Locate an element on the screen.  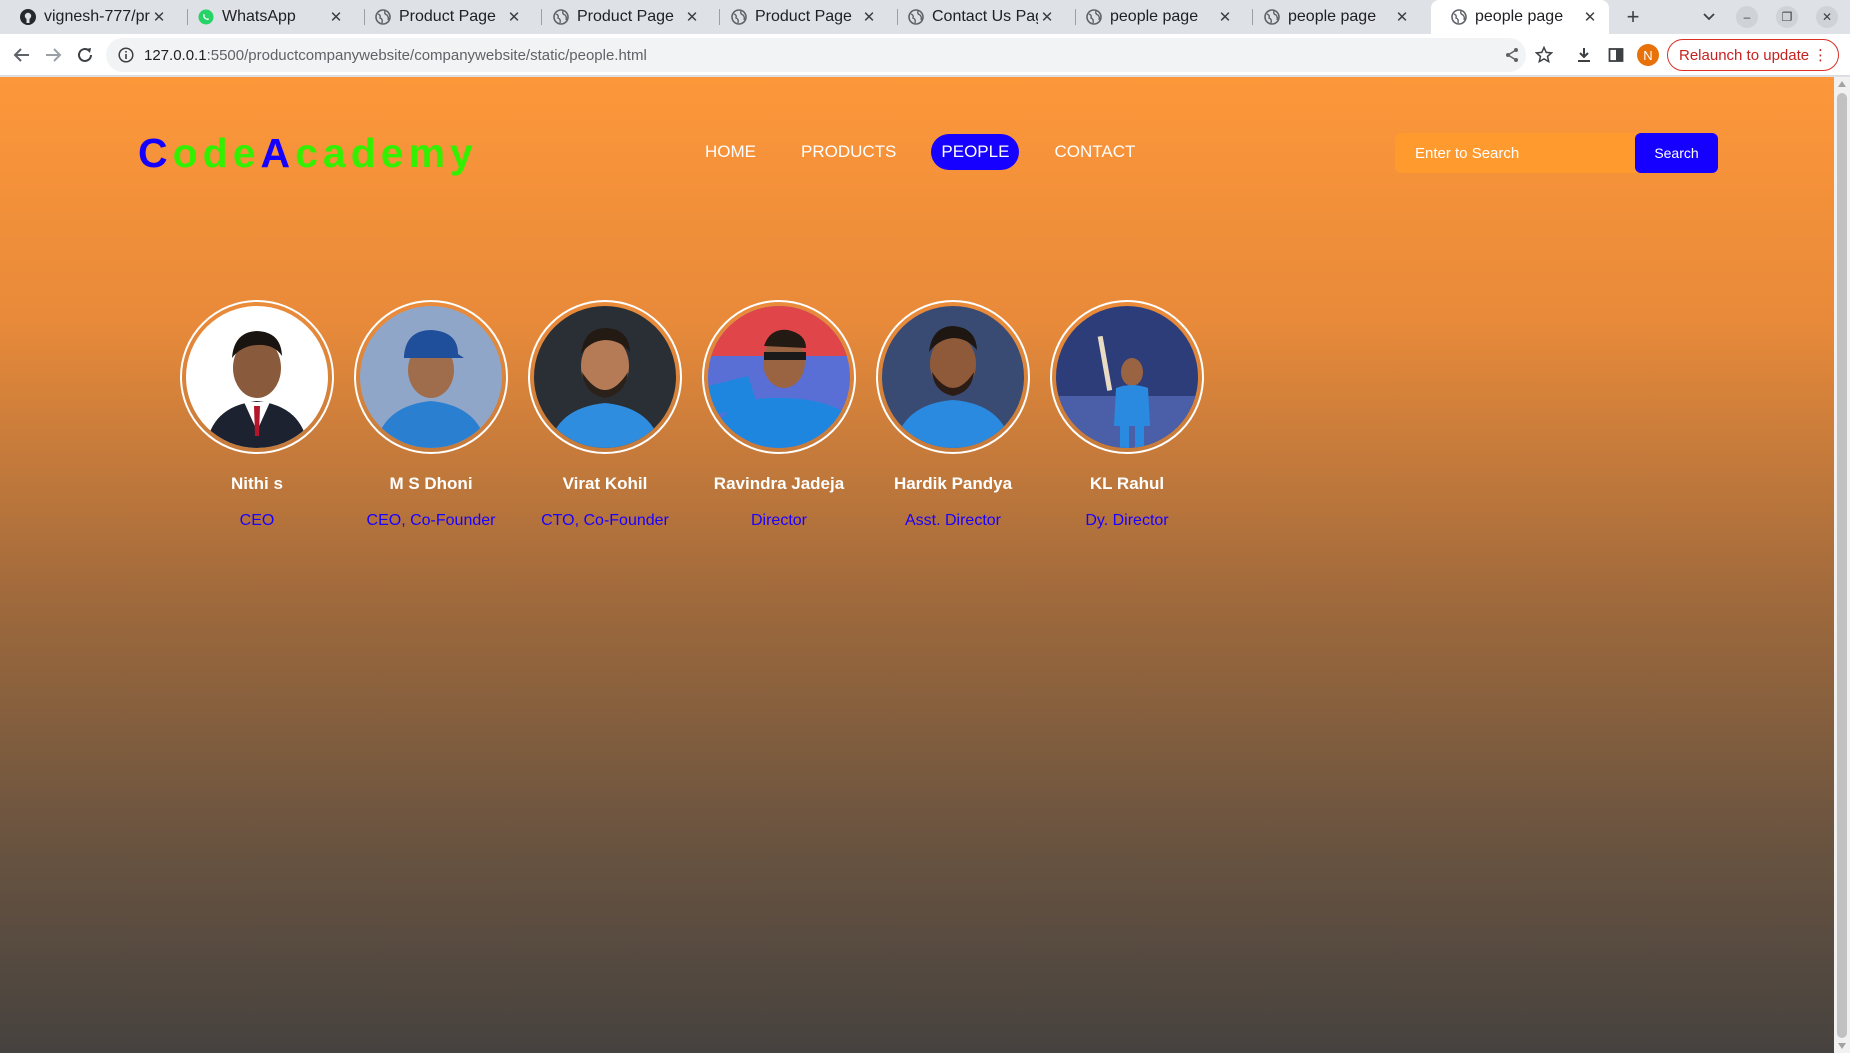
tab-title: Contact Us Page is located at coordinates (985, 16).